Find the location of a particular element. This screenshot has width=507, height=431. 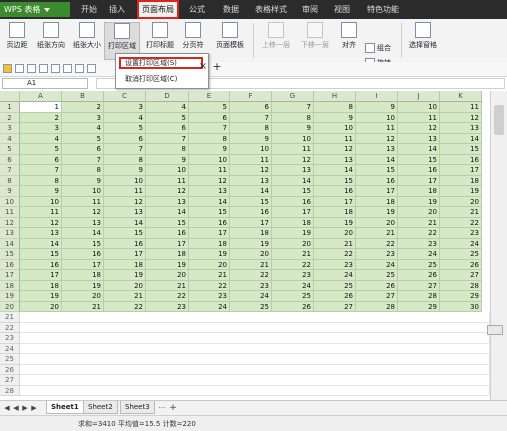

tab-data: 数据 is located at coordinates (231, 9).